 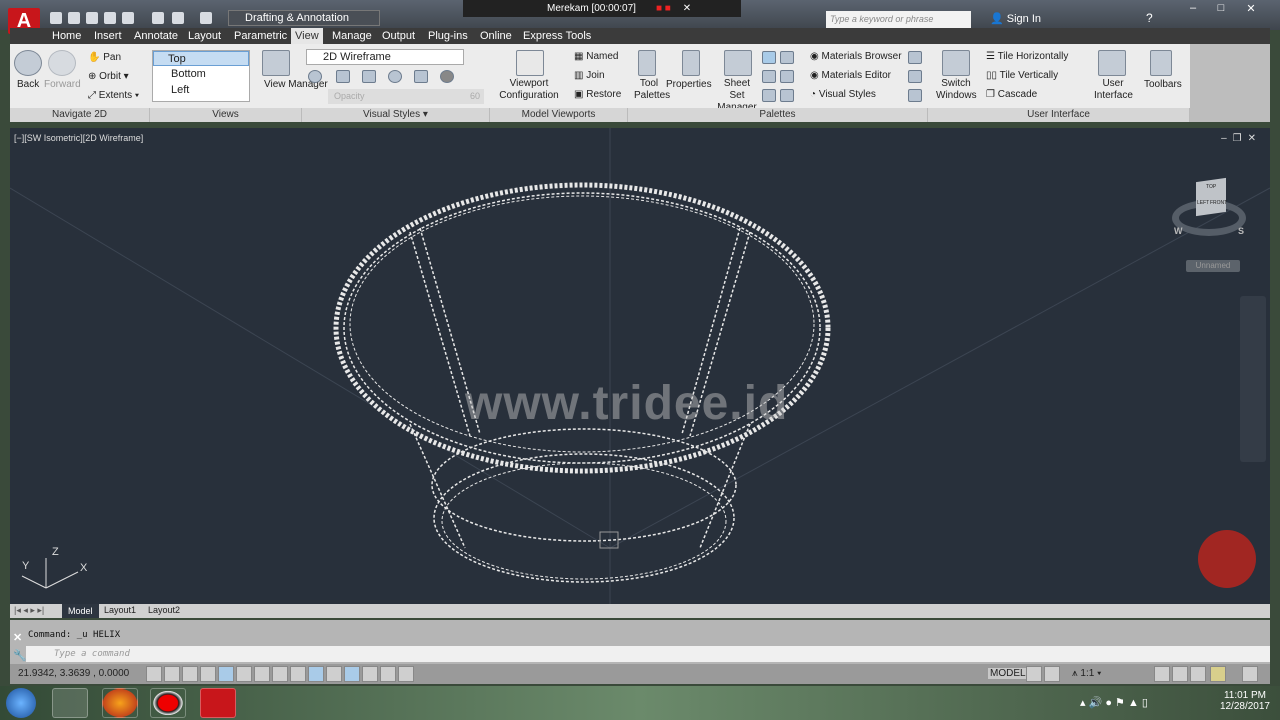 I want to click on tab-layout: Layout, so click(x=204, y=36).